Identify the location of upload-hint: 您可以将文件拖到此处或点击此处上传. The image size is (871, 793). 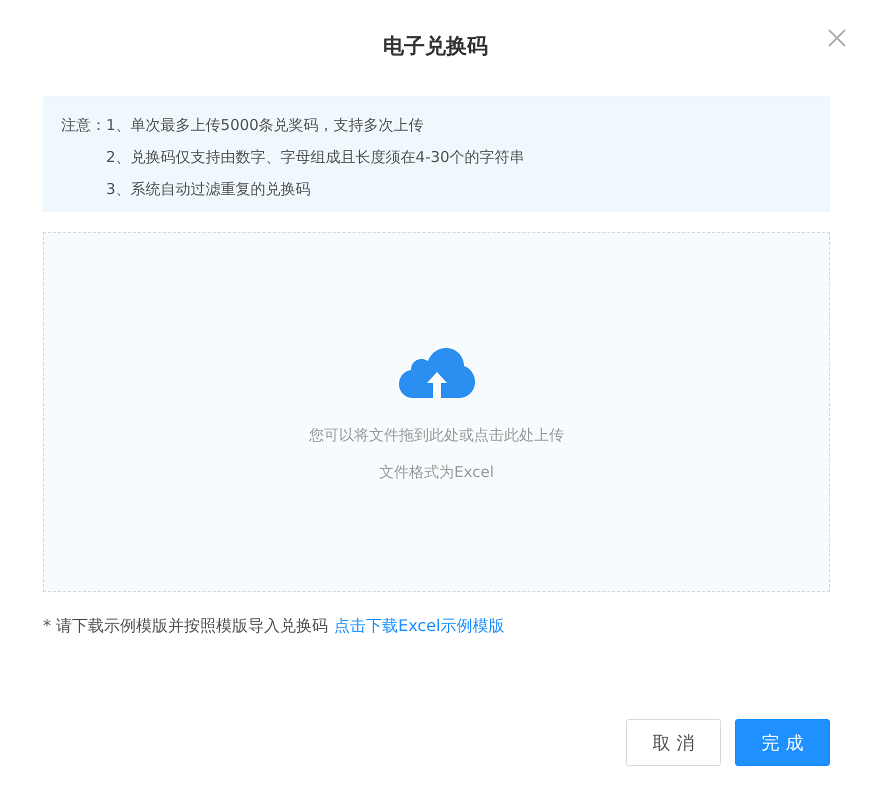
(436, 435).